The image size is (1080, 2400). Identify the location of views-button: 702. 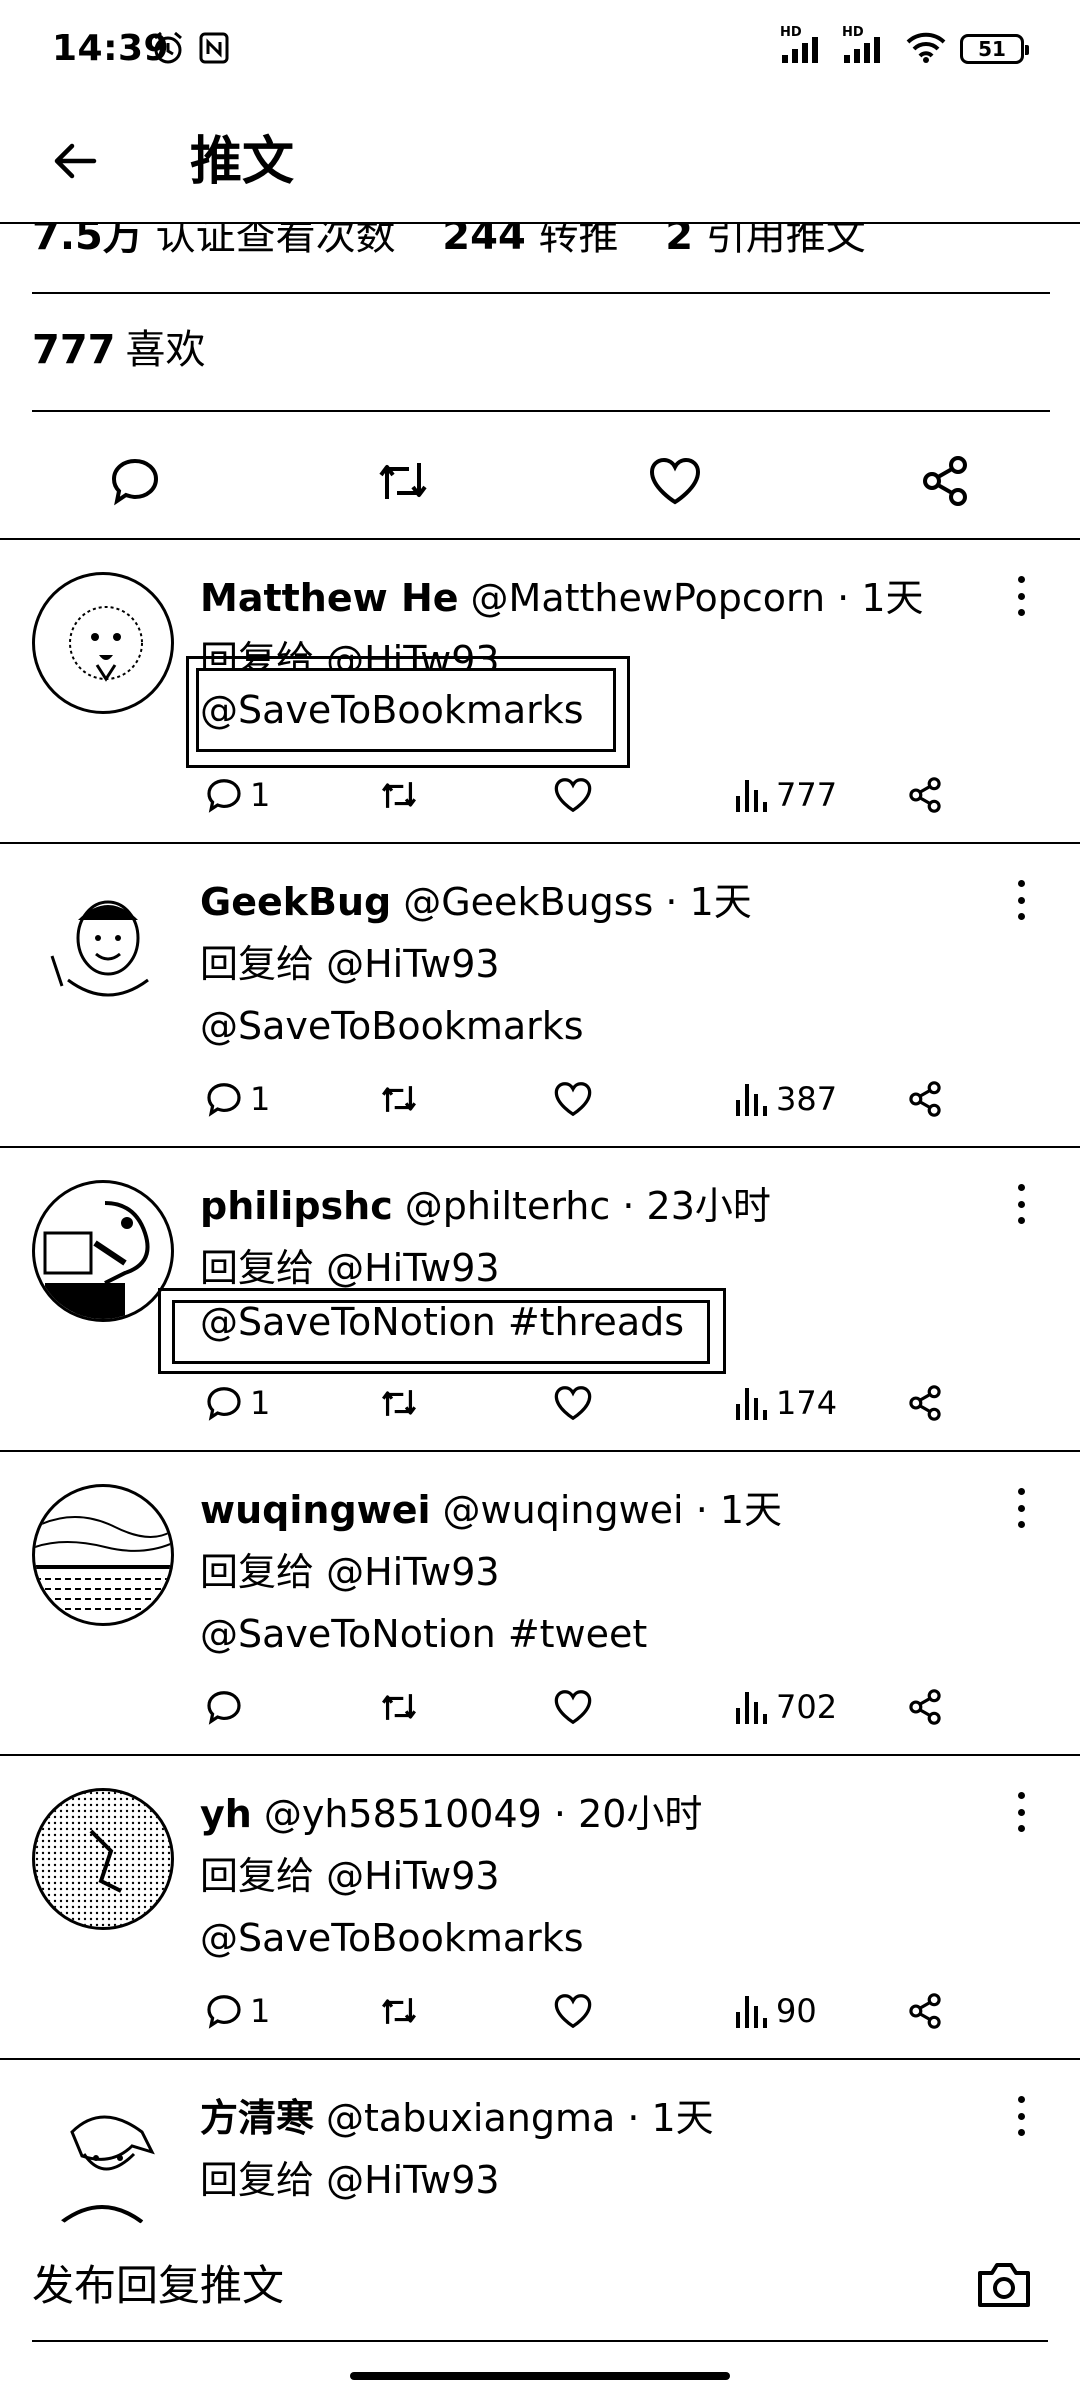
(785, 1707).